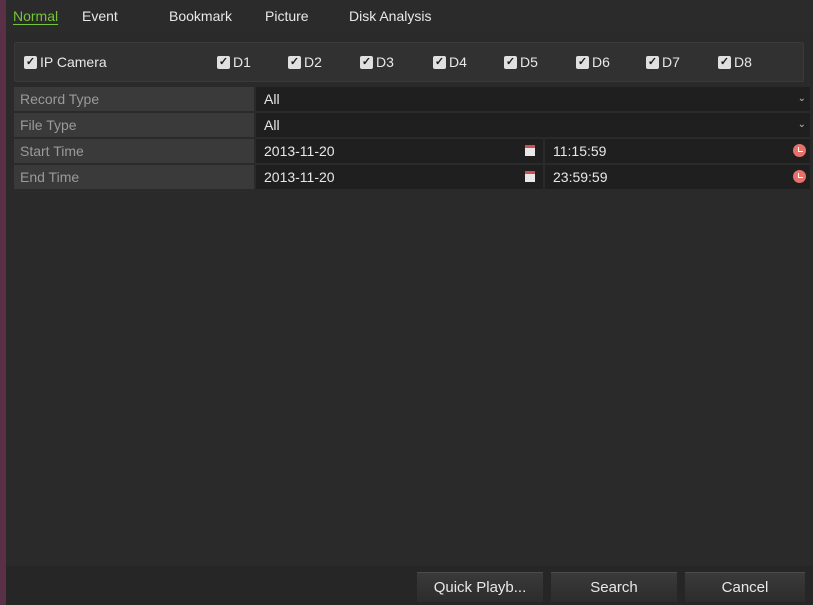 The image size is (813, 605). Describe the element at coordinates (313, 62) in the screenshot. I see `channel-label: D2` at that location.